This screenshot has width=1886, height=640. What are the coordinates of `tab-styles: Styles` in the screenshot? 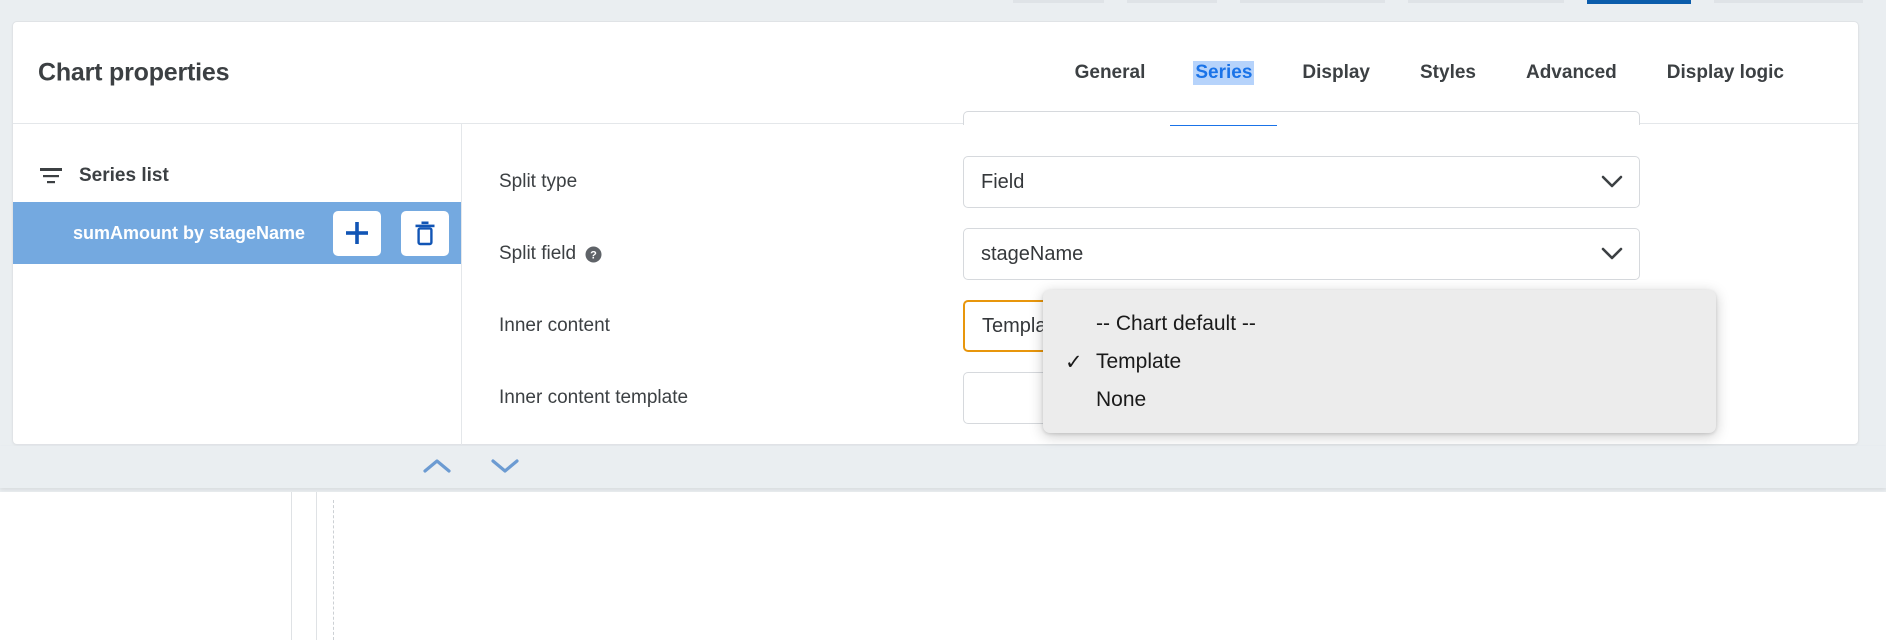 It's located at (1448, 73).